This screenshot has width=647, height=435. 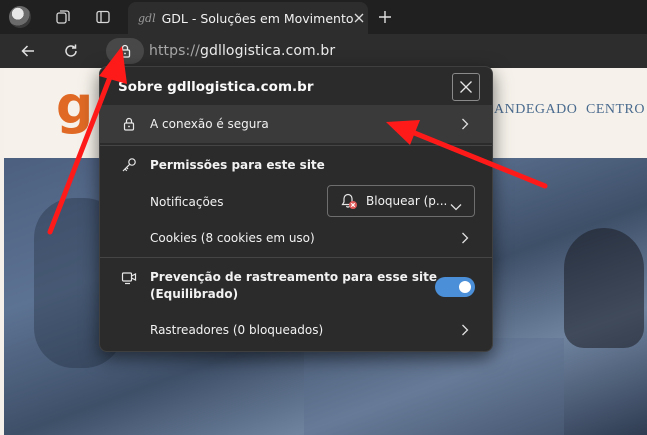 I want to click on browser-toolbar: https://gdllogistica.com.br, so click(x=323, y=51).